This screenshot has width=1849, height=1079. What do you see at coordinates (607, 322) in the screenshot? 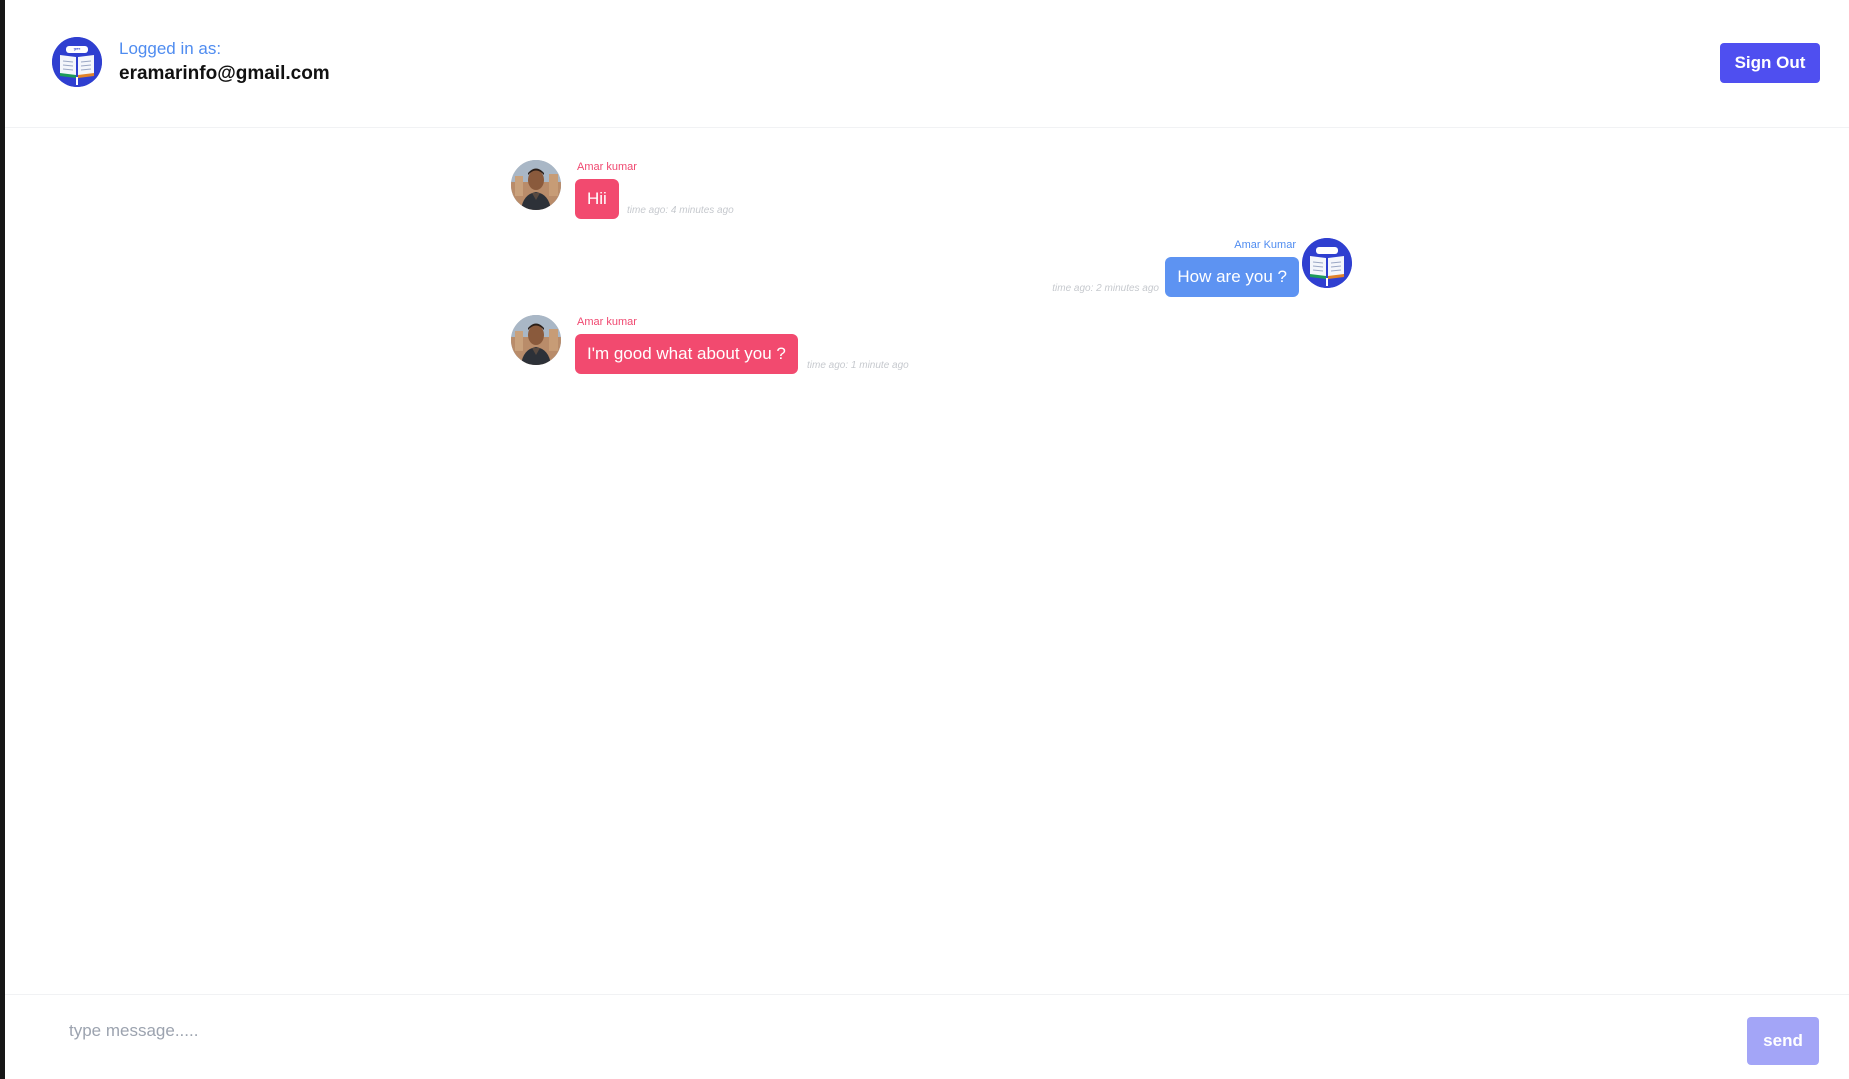
I see `message-sender: Amar kumar` at bounding box center [607, 322].